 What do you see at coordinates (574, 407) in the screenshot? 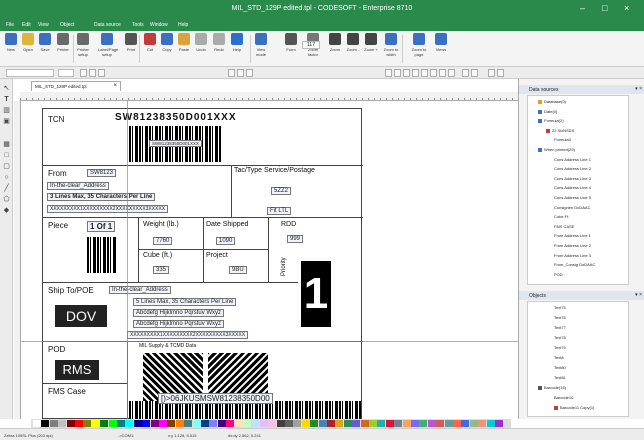
I see `object-tree-item: Barcode11 Copy(1)` at bounding box center [574, 407].